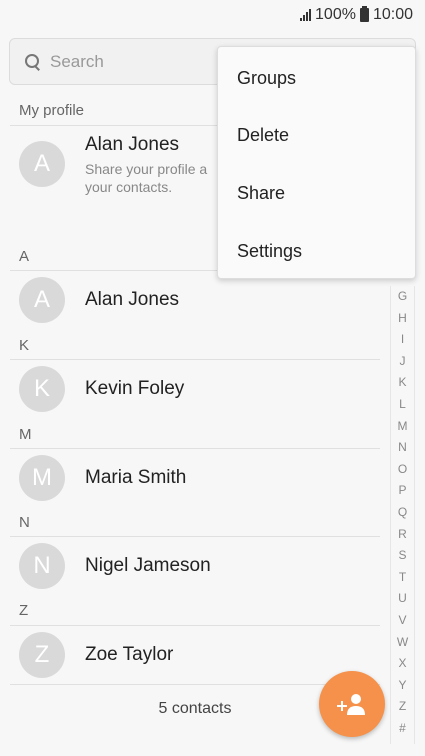  Describe the element at coordinates (402, 729) in the screenshot. I see `index-letter: #` at that location.